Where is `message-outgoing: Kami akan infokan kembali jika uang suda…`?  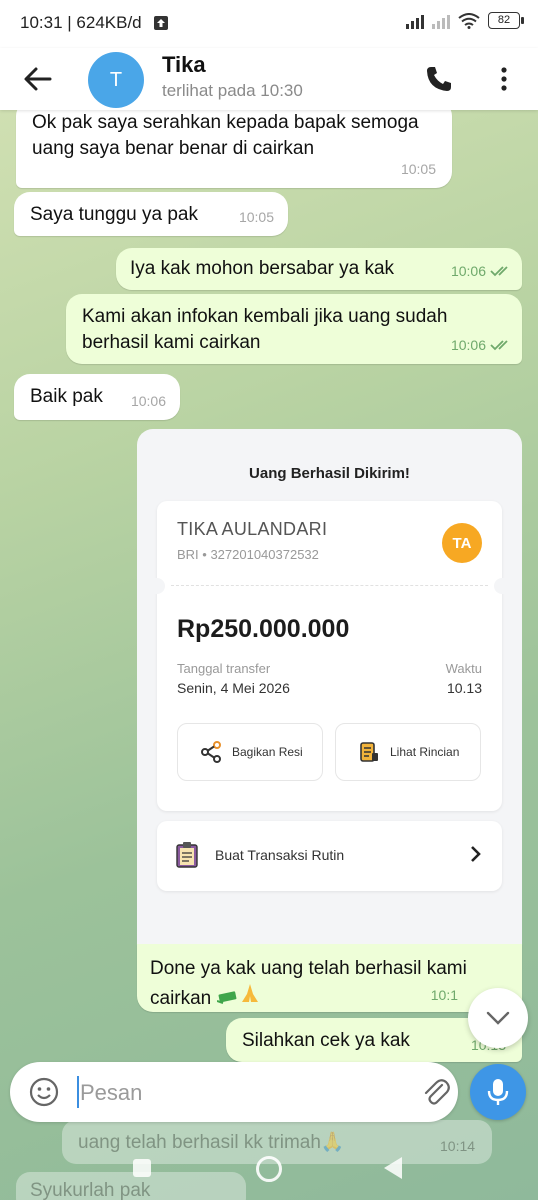
message-outgoing: Kami akan infokan kembali jika uang suda… is located at coordinates (294, 329).